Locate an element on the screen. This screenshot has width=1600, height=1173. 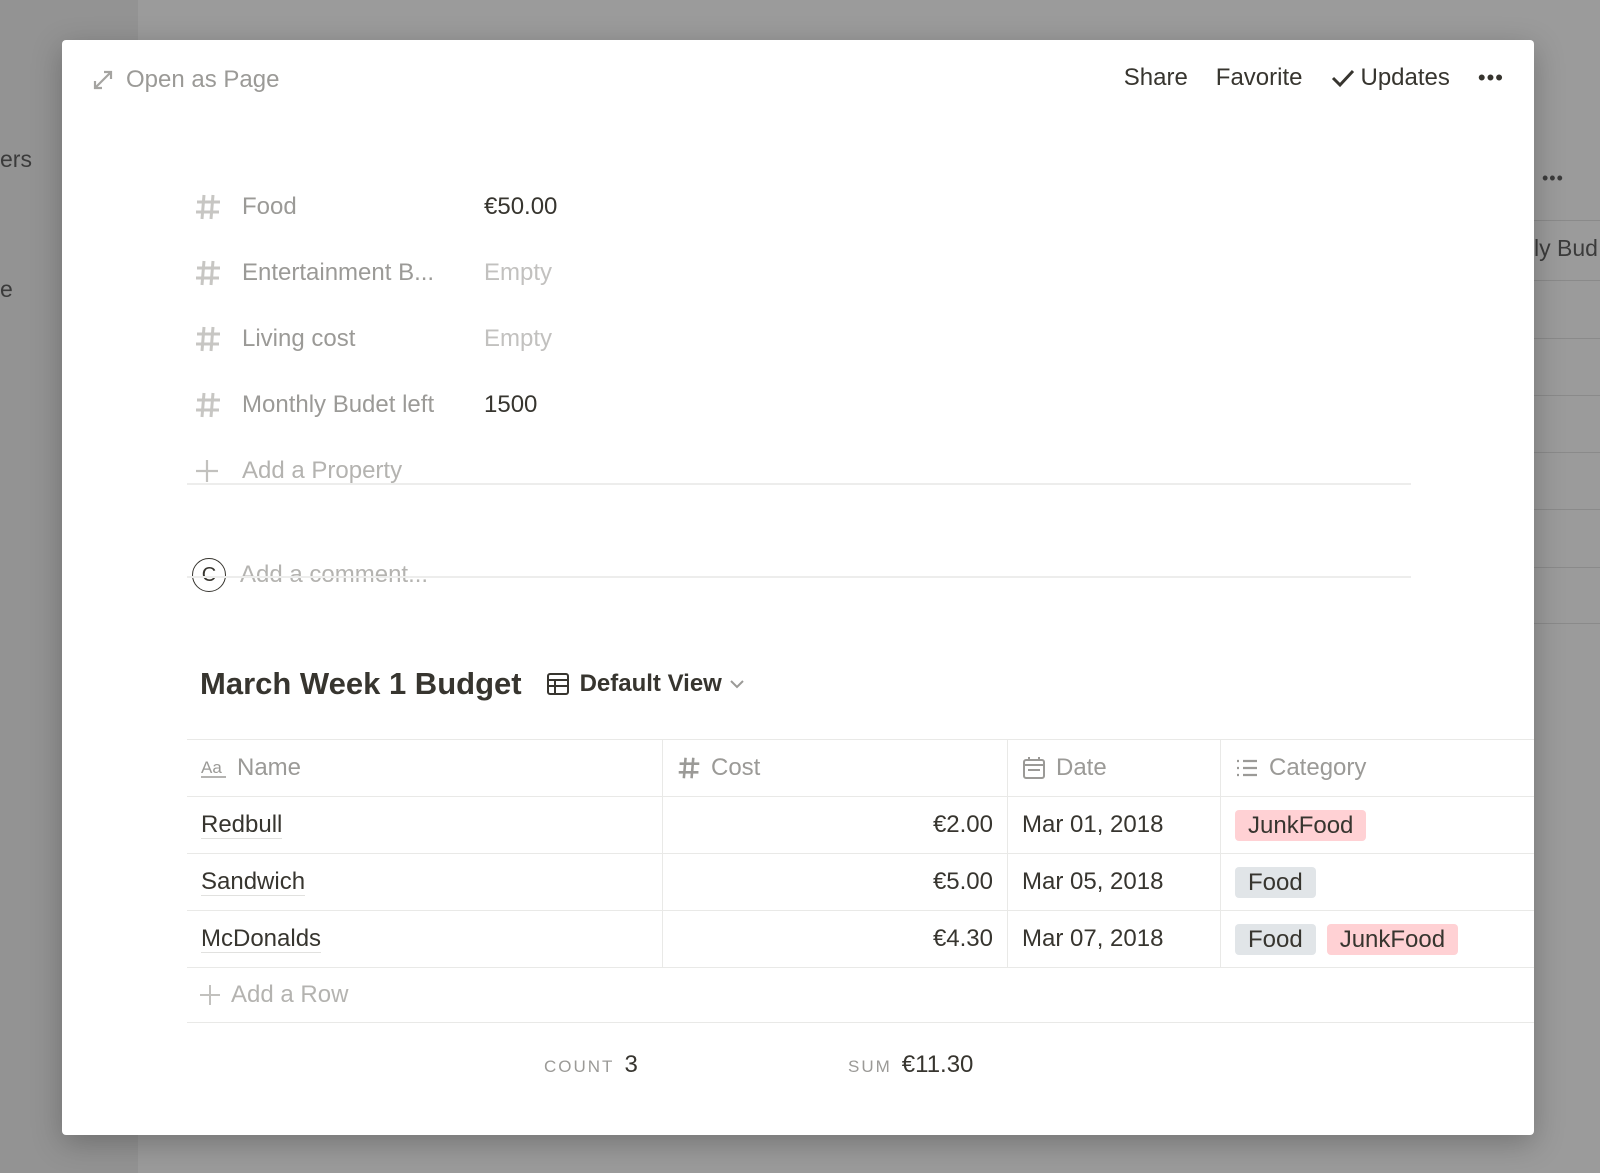
add-property-label: Add a Property is located at coordinates (322, 470).